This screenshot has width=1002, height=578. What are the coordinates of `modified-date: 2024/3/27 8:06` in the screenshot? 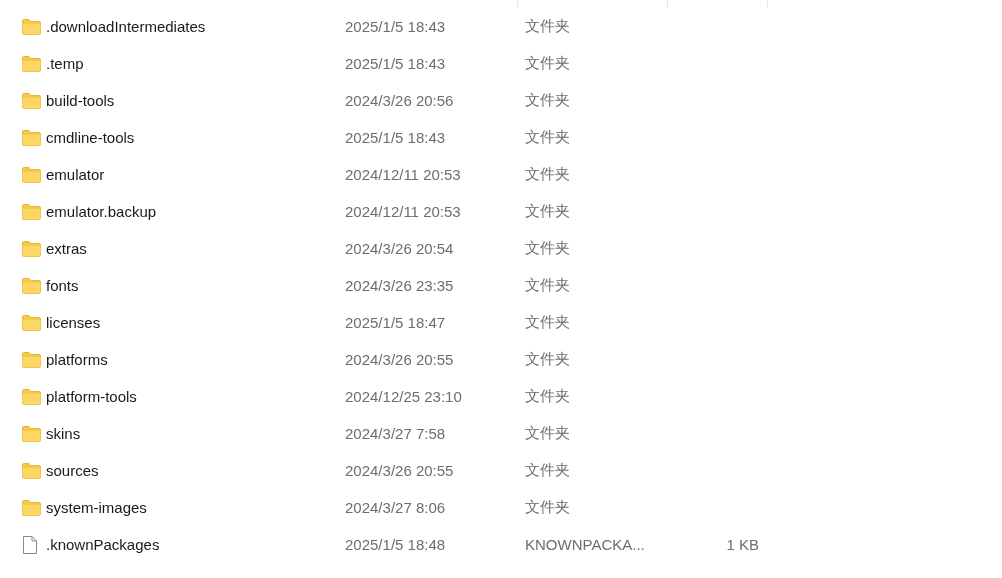 It's located at (396, 507).